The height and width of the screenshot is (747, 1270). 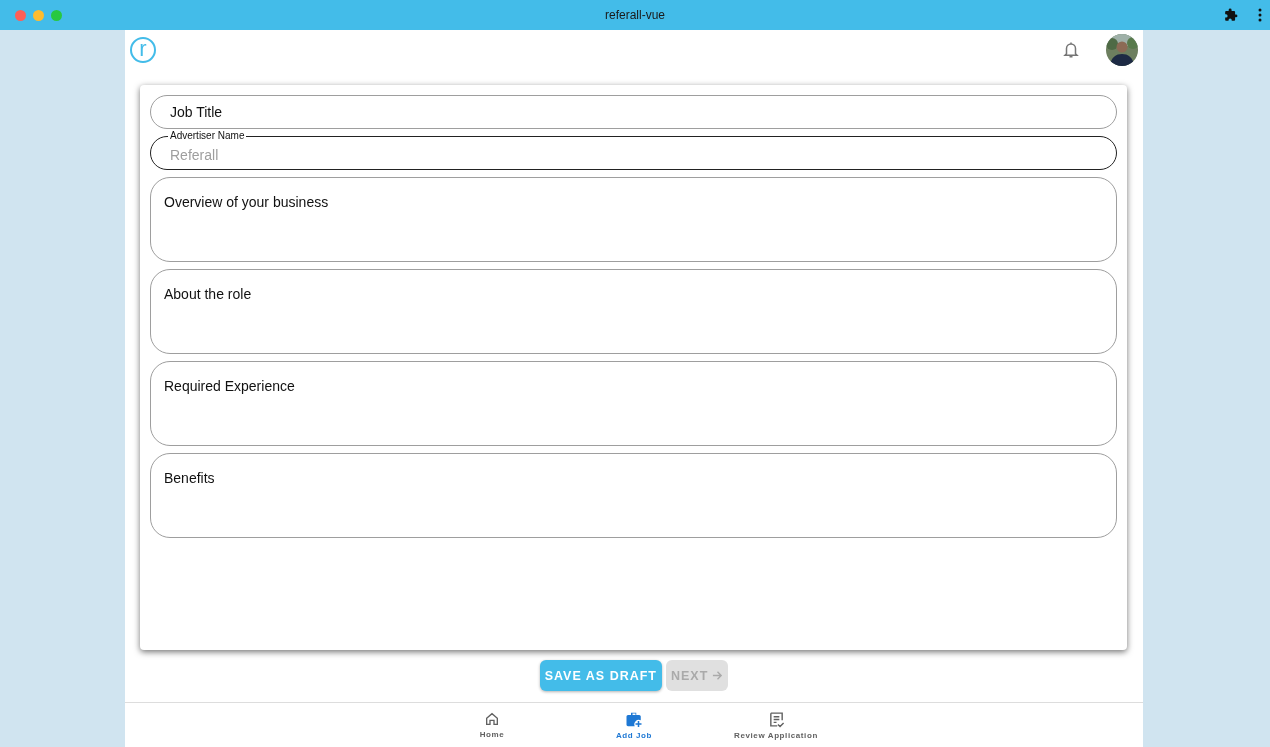 What do you see at coordinates (1231, 15) in the screenshot?
I see `puzzle-piece-icon` at bounding box center [1231, 15].